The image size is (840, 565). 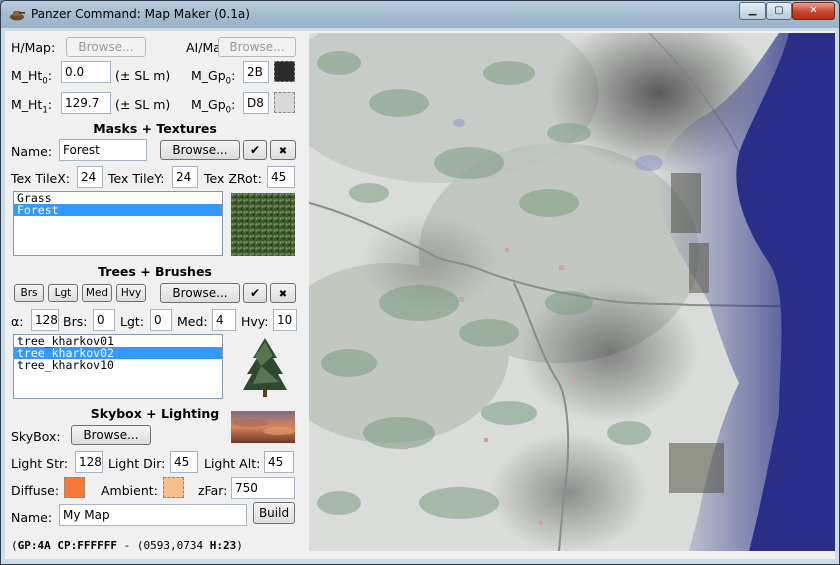 What do you see at coordinates (256, 103) in the screenshot?
I see `mgp1-input: D8` at bounding box center [256, 103].